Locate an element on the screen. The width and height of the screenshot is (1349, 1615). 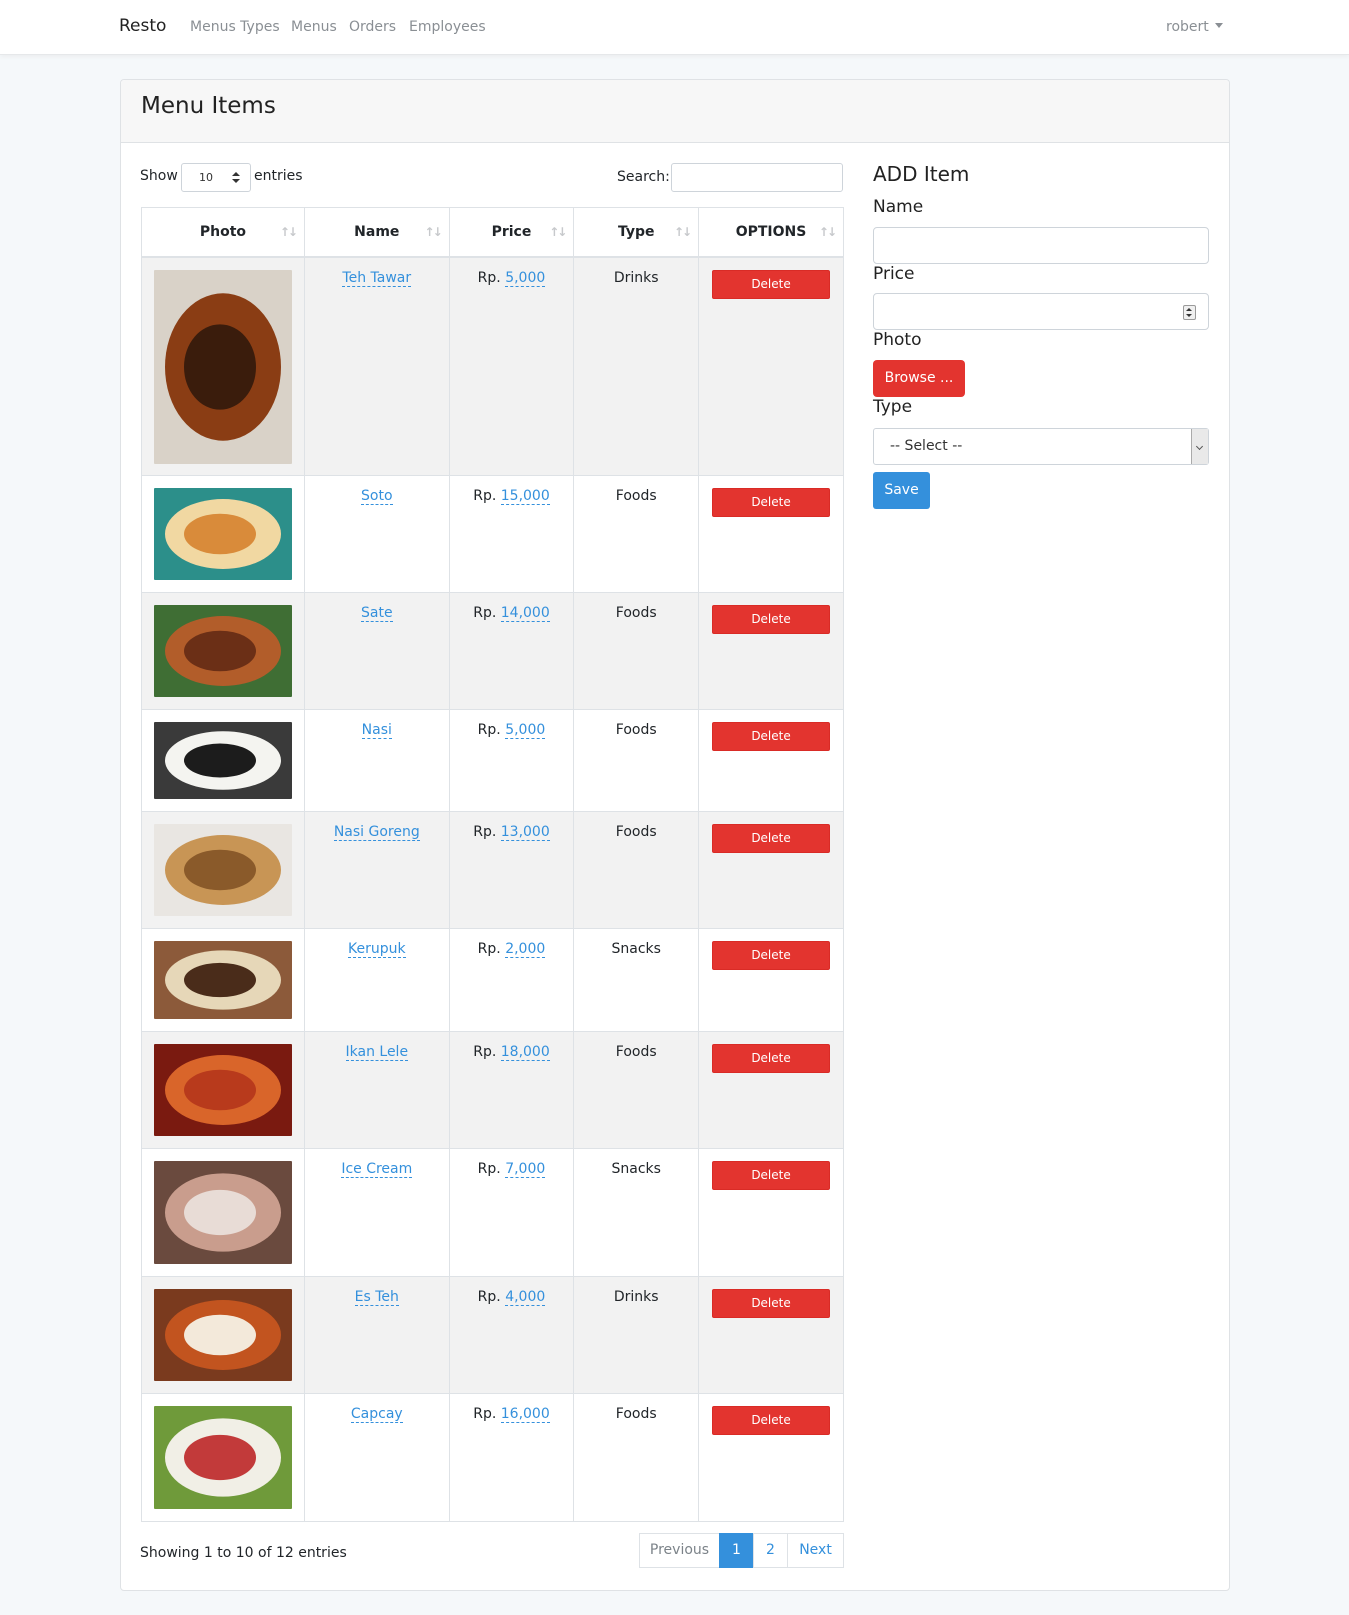
nav-link-menus-types: Menus Types is located at coordinates (235, 27).